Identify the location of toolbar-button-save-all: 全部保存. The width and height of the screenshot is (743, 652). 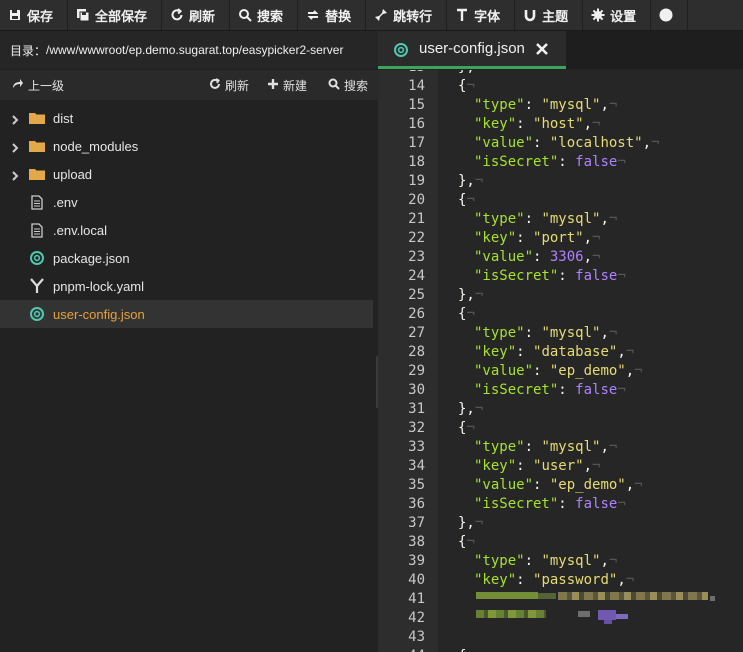
(115, 15).